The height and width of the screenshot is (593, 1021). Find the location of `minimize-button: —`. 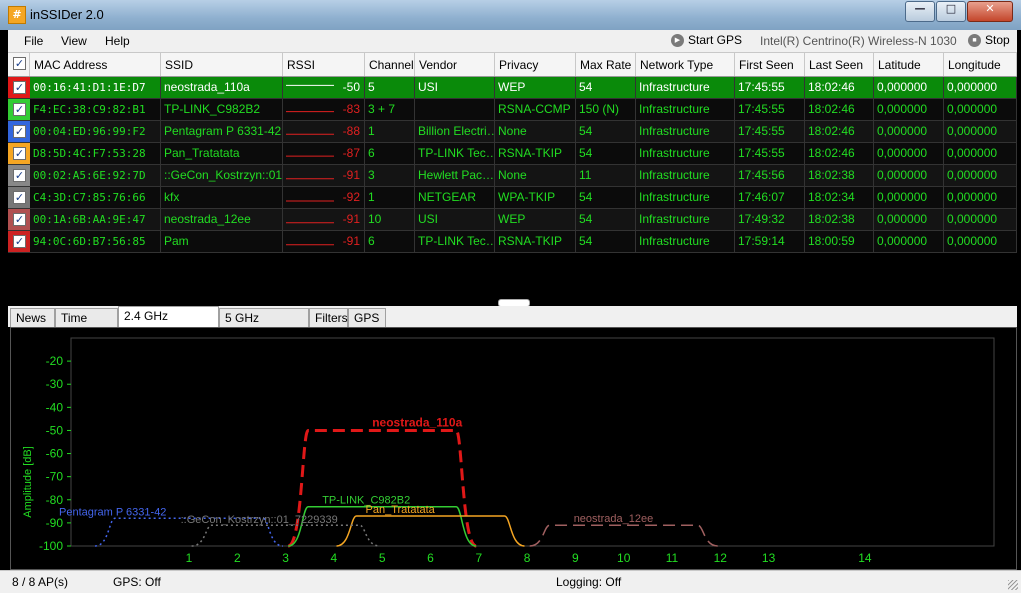

minimize-button: — is located at coordinates (920, 11).